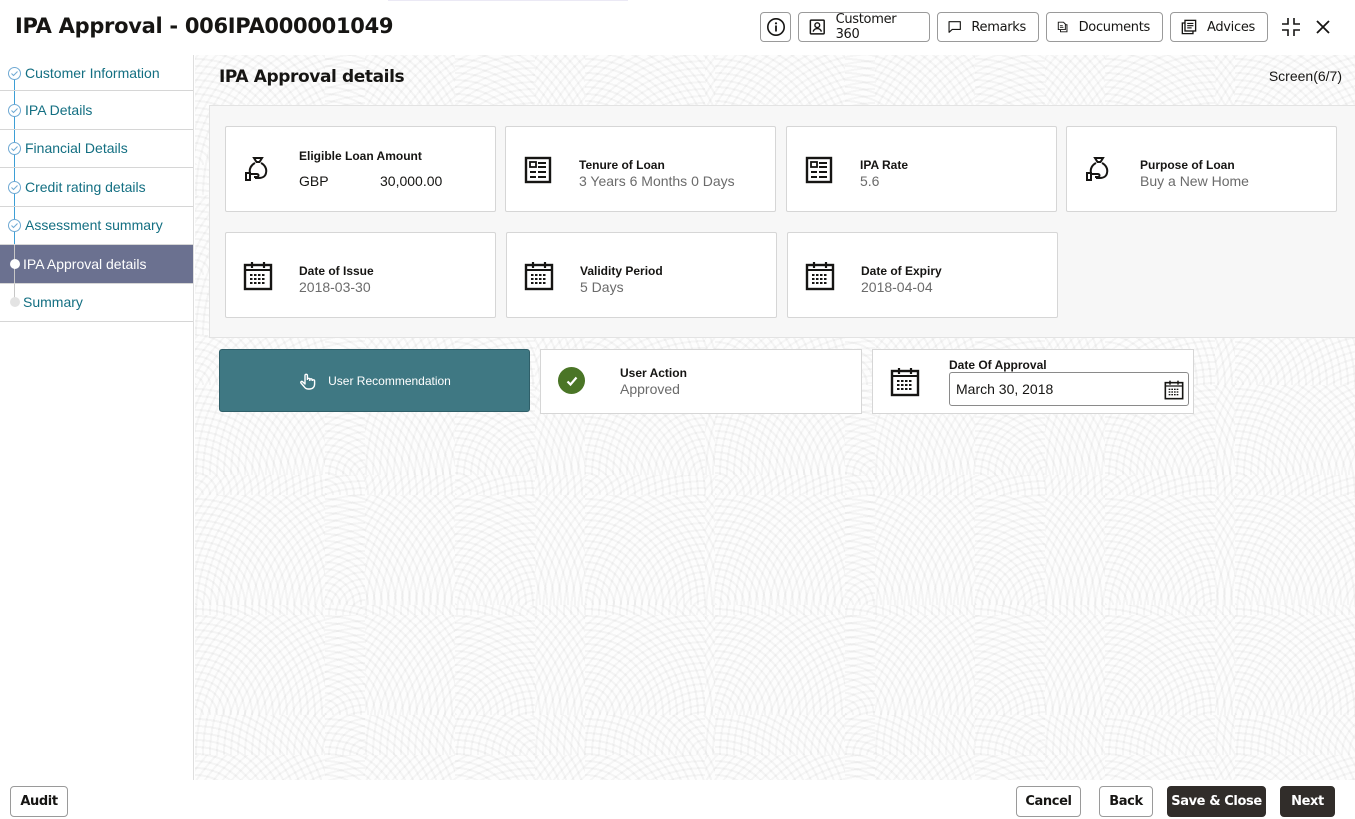 The height and width of the screenshot is (819, 1355). I want to click on sidebar-step-customer-information: Customer Information, so click(96, 73).